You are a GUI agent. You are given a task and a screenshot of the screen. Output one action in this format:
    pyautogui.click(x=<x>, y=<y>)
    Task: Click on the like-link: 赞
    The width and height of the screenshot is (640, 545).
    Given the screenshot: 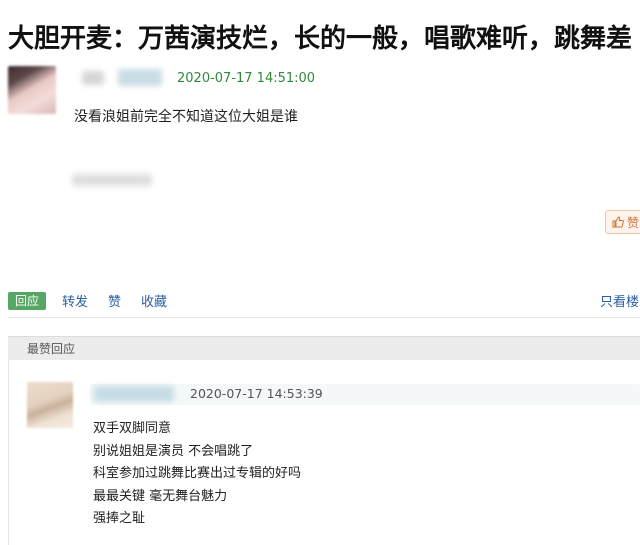 What is the action you would take?
    pyautogui.click(x=114, y=300)
    